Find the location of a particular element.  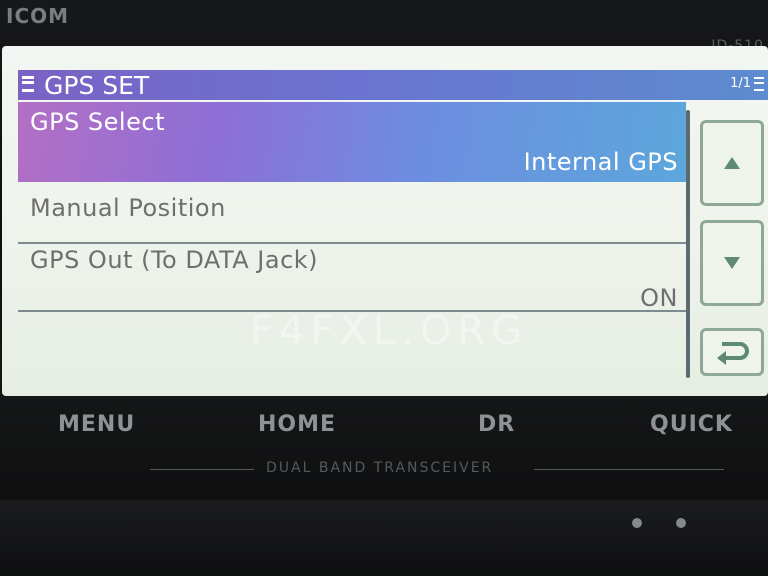

home-key: HOME is located at coordinates (297, 424).